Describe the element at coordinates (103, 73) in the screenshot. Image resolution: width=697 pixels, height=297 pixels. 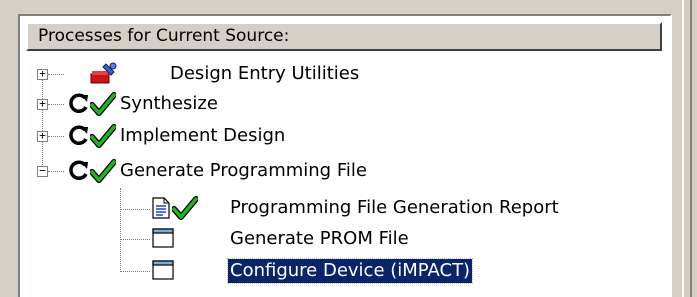
I see `tools-icon` at that location.